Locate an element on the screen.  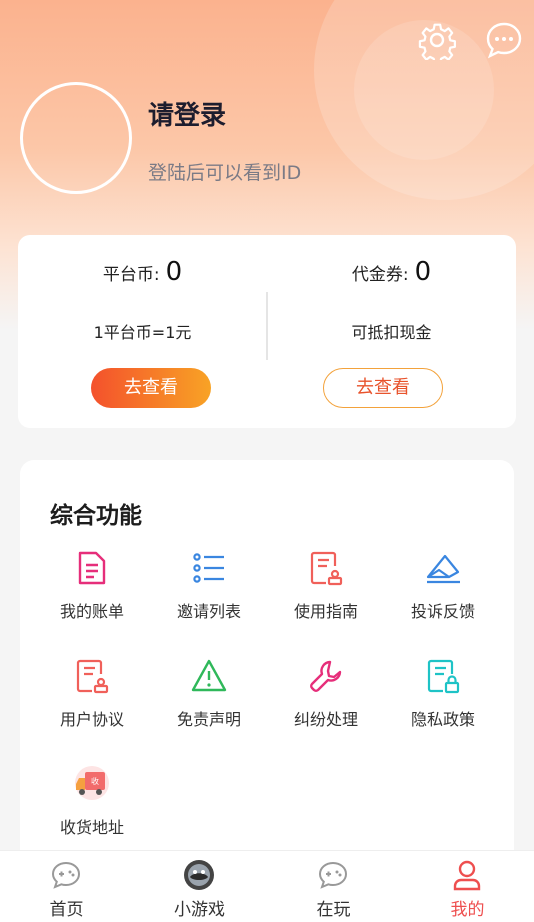
tab-home: 首页 is located at coordinates (66, 886).